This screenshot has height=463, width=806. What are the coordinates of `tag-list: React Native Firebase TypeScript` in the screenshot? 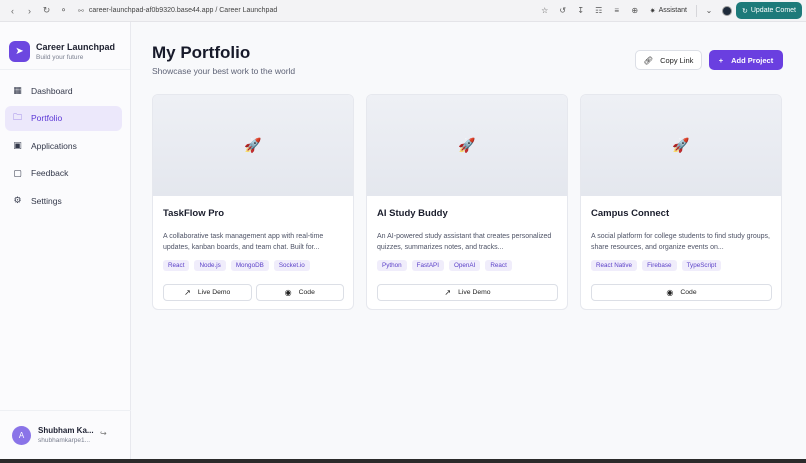 It's located at (656, 265).